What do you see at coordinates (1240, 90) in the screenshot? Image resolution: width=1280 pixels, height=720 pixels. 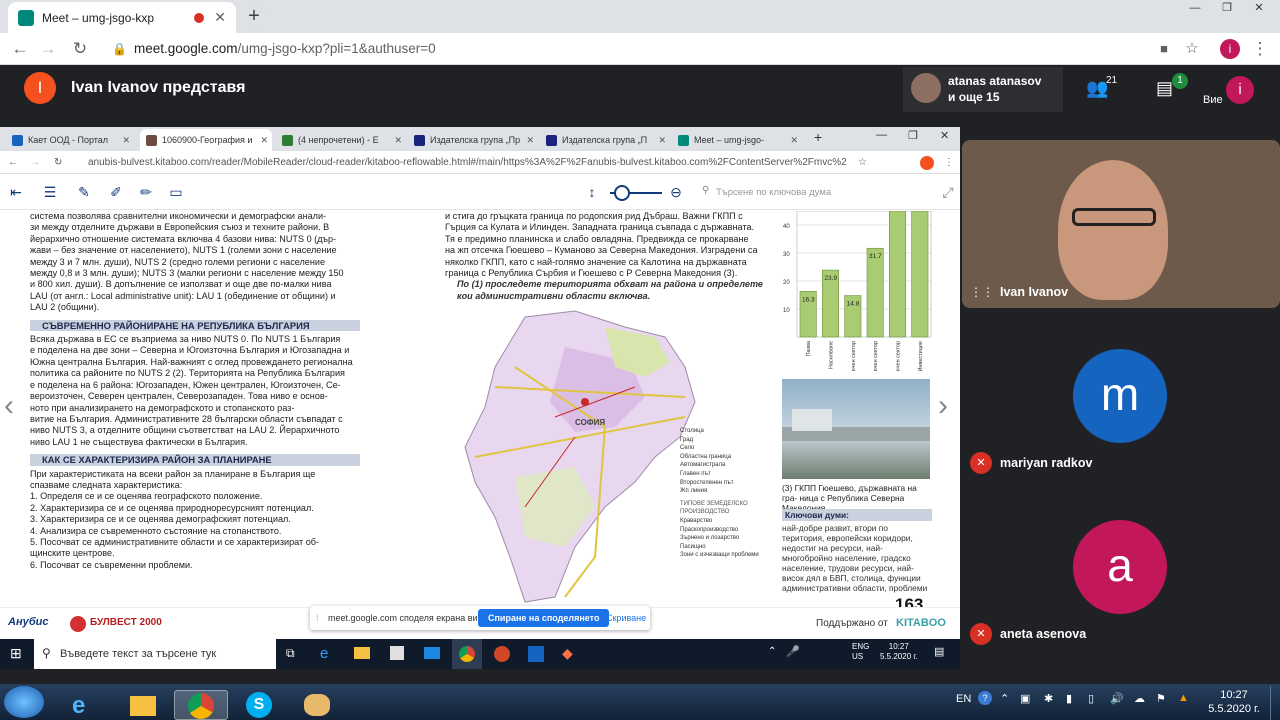 I see `self-avatar: i` at bounding box center [1240, 90].